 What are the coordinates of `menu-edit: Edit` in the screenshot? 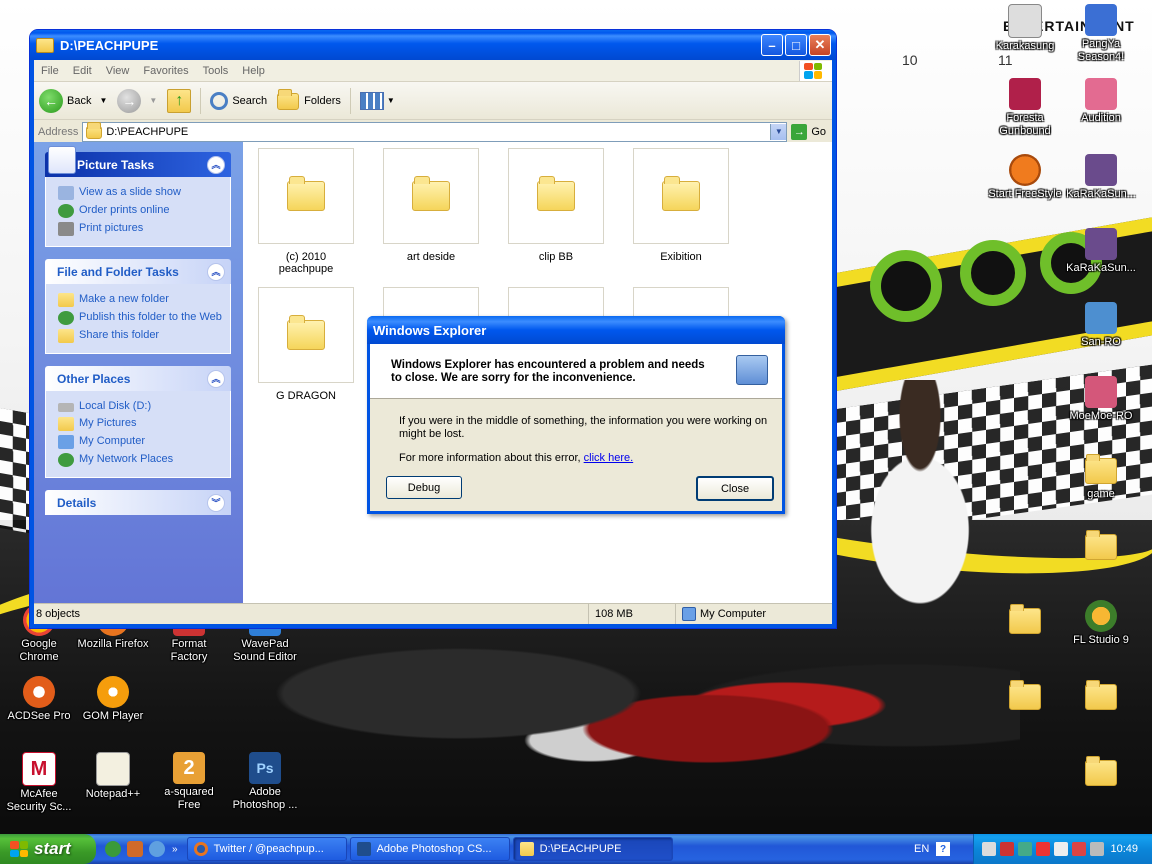 It's located at (82, 71).